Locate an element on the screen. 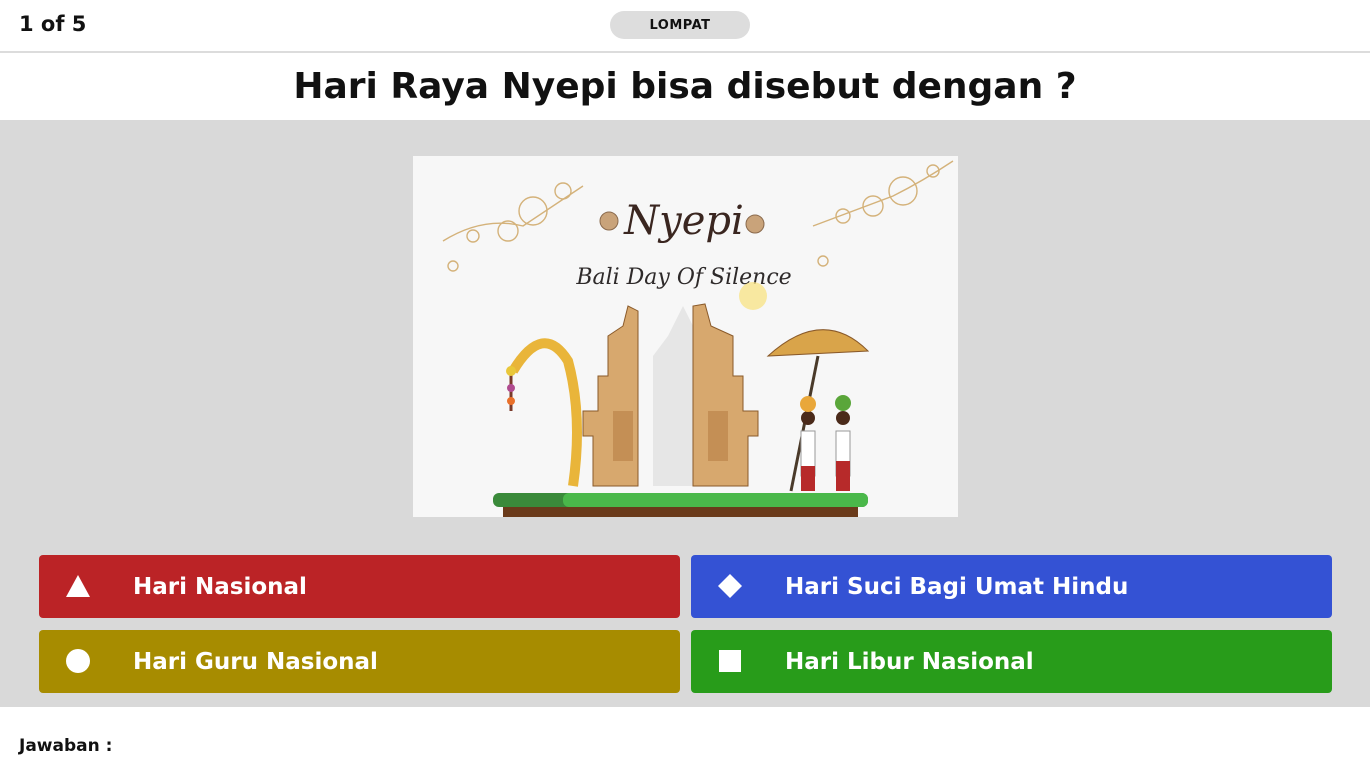 The height and width of the screenshot is (768, 1370). square-icon is located at coordinates (730, 661).